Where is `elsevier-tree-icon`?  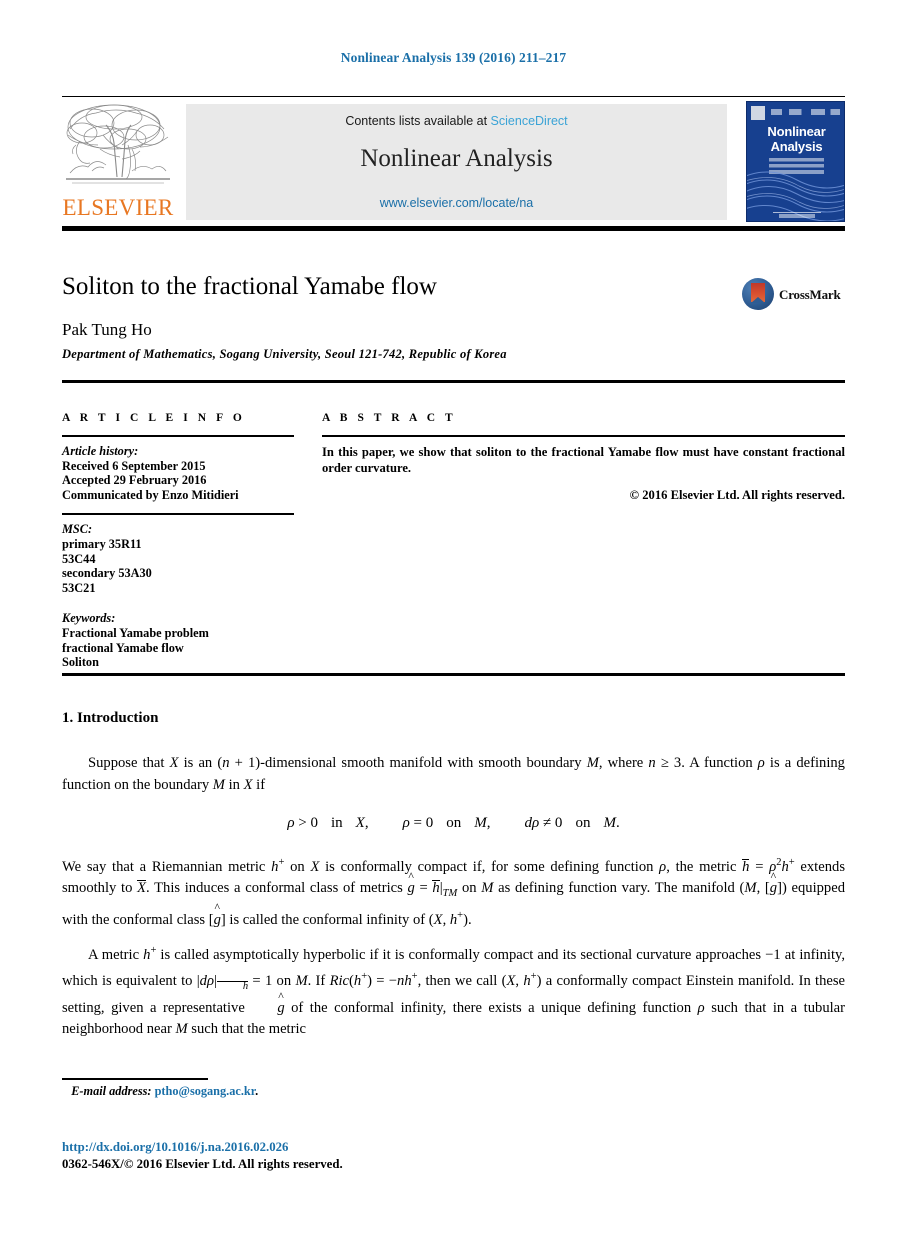 elsevier-tree-icon is located at coordinates (118, 144).